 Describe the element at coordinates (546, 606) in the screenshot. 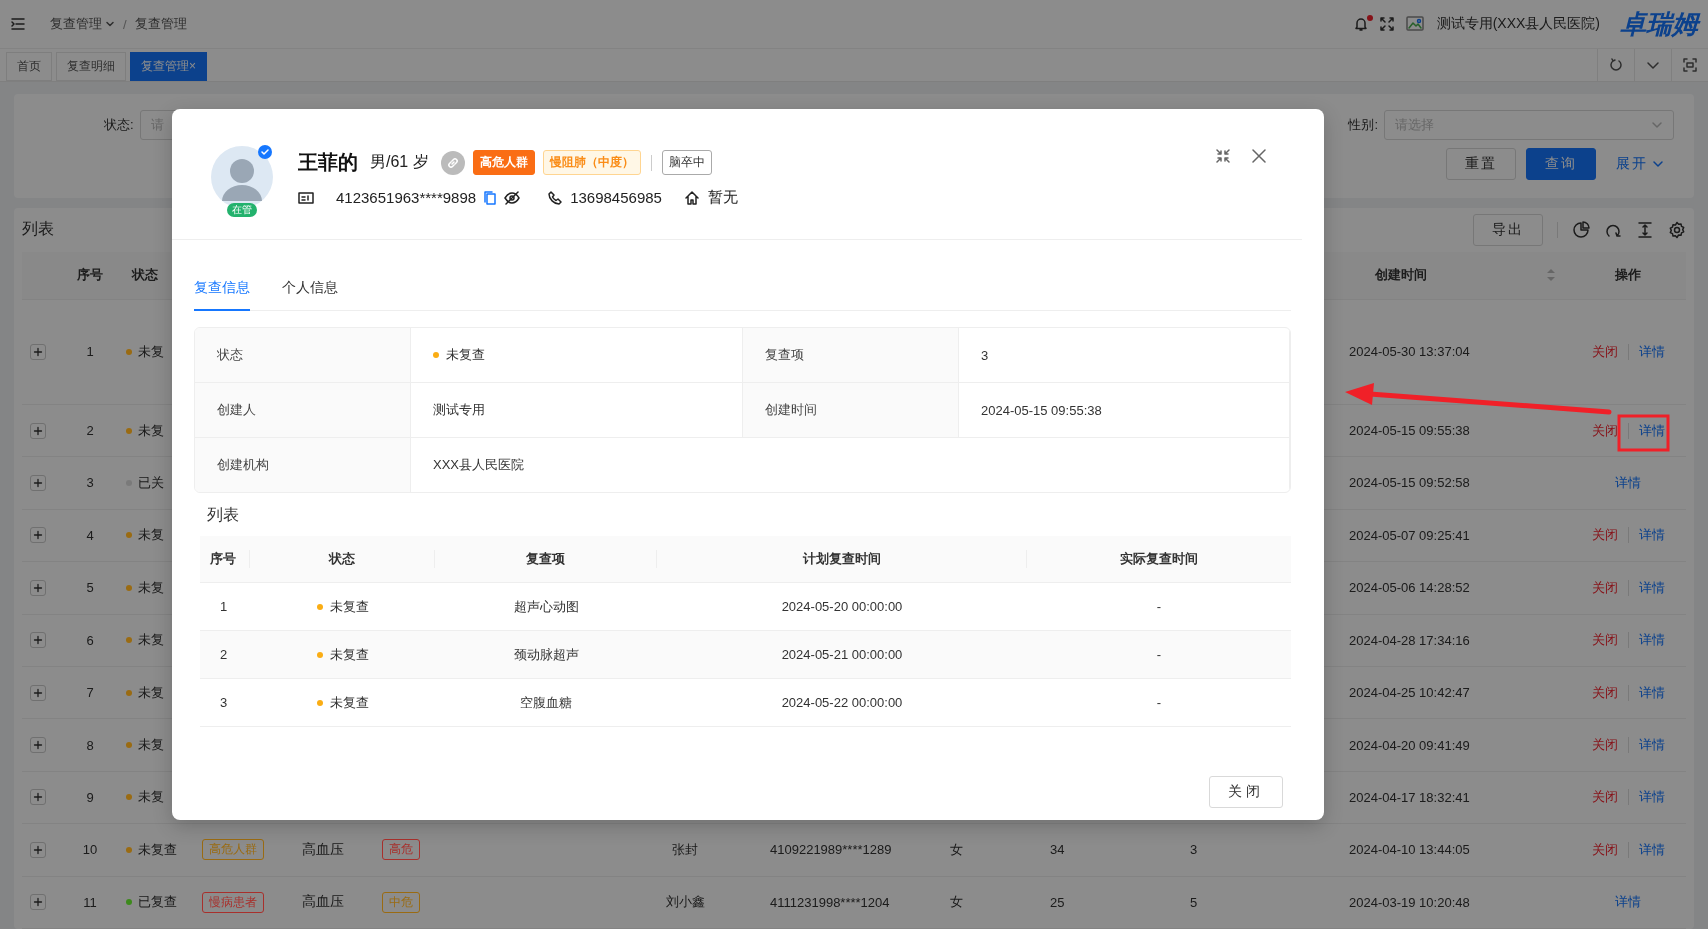

I see `table-cell: 超声心动图` at that location.